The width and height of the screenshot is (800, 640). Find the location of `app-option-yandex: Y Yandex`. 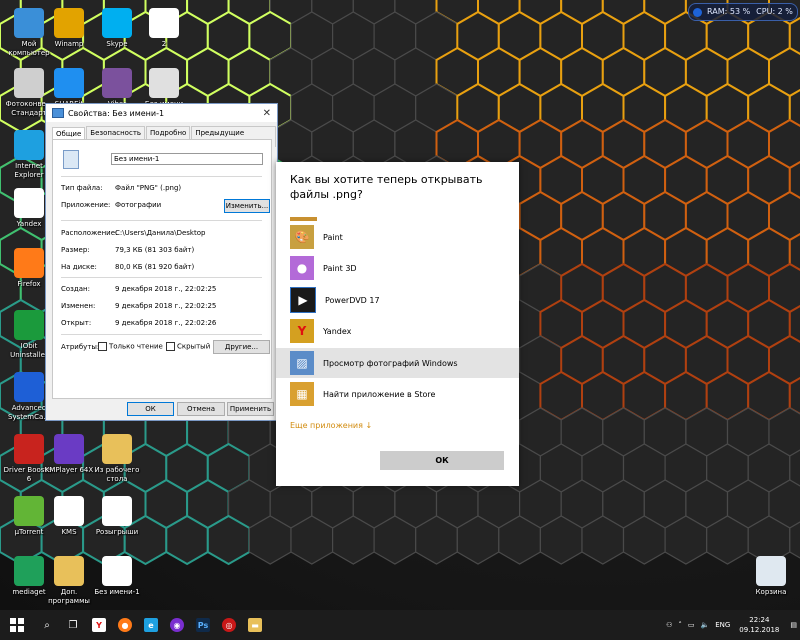

app-option-yandex: Y Yandex is located at coordinates (397, 331).